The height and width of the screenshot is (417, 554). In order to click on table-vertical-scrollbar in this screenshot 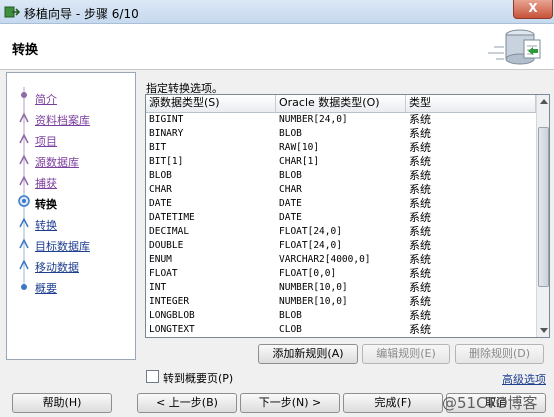, I will do `click(542, 216)`.